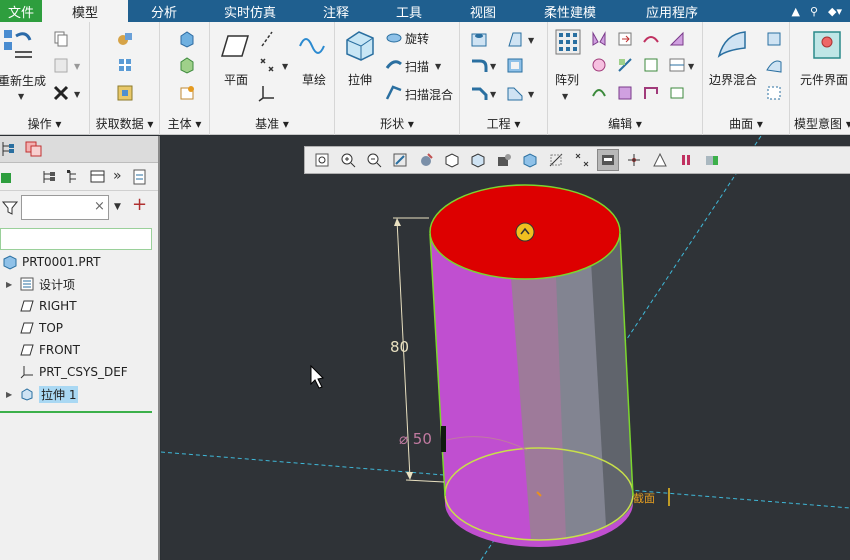  Describe the element at coordinates (599, 65) in the screenshot. I see `merge-icon` at that location.